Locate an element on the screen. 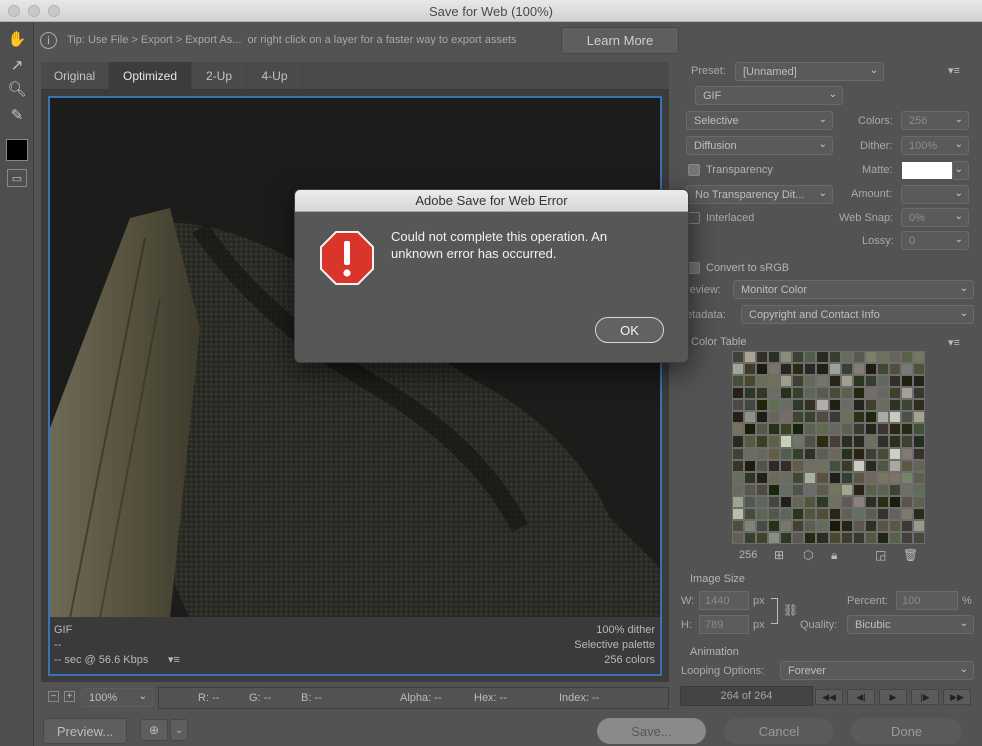 The height and width of the screenshot is (746, 982). dither-amount-select: 100% ⌄ is located at coordinates (935, 145).